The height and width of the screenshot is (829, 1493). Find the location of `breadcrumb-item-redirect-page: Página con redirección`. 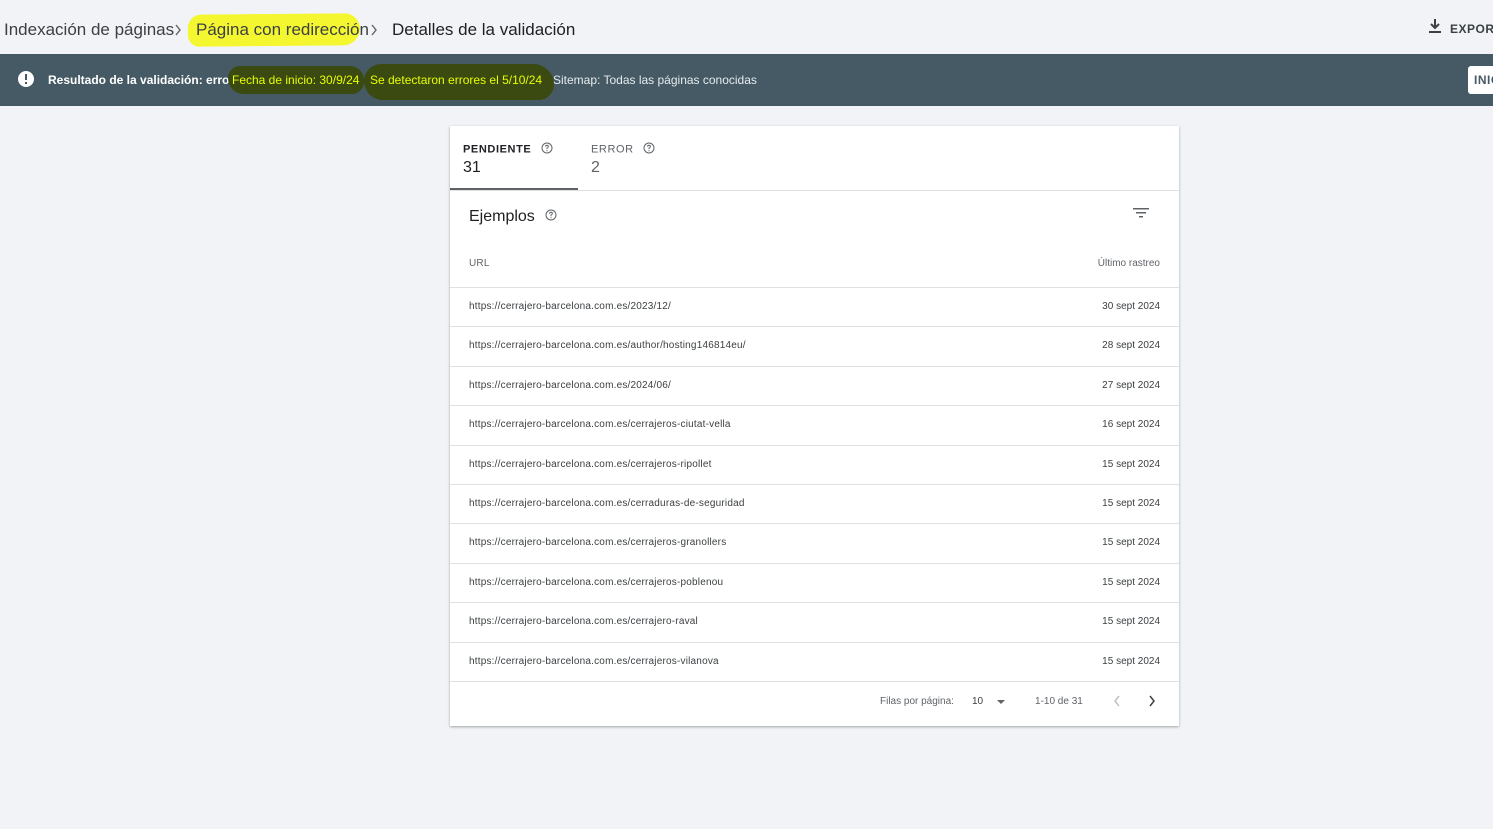

breadcrumb-item-redirect-page: Página con redirección is located at coordinates (282, 30).